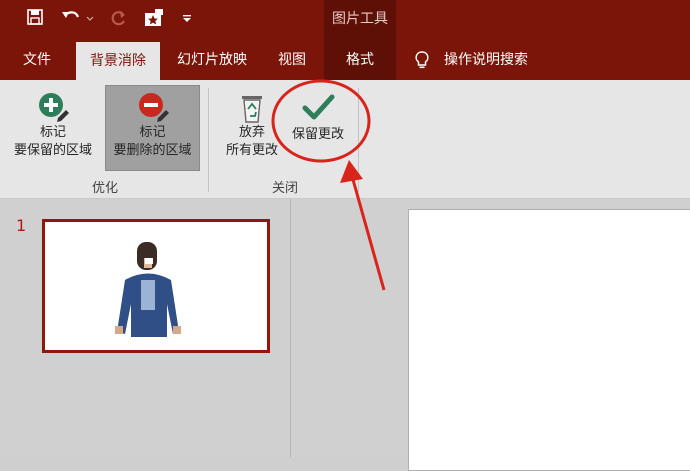 Image resolution: width=690 pixels, height=471 pixels. What do you see at coordinates (351, 171) in the screenshot?
I see `annotation-arrow-head` at bounding box center [351, 171].